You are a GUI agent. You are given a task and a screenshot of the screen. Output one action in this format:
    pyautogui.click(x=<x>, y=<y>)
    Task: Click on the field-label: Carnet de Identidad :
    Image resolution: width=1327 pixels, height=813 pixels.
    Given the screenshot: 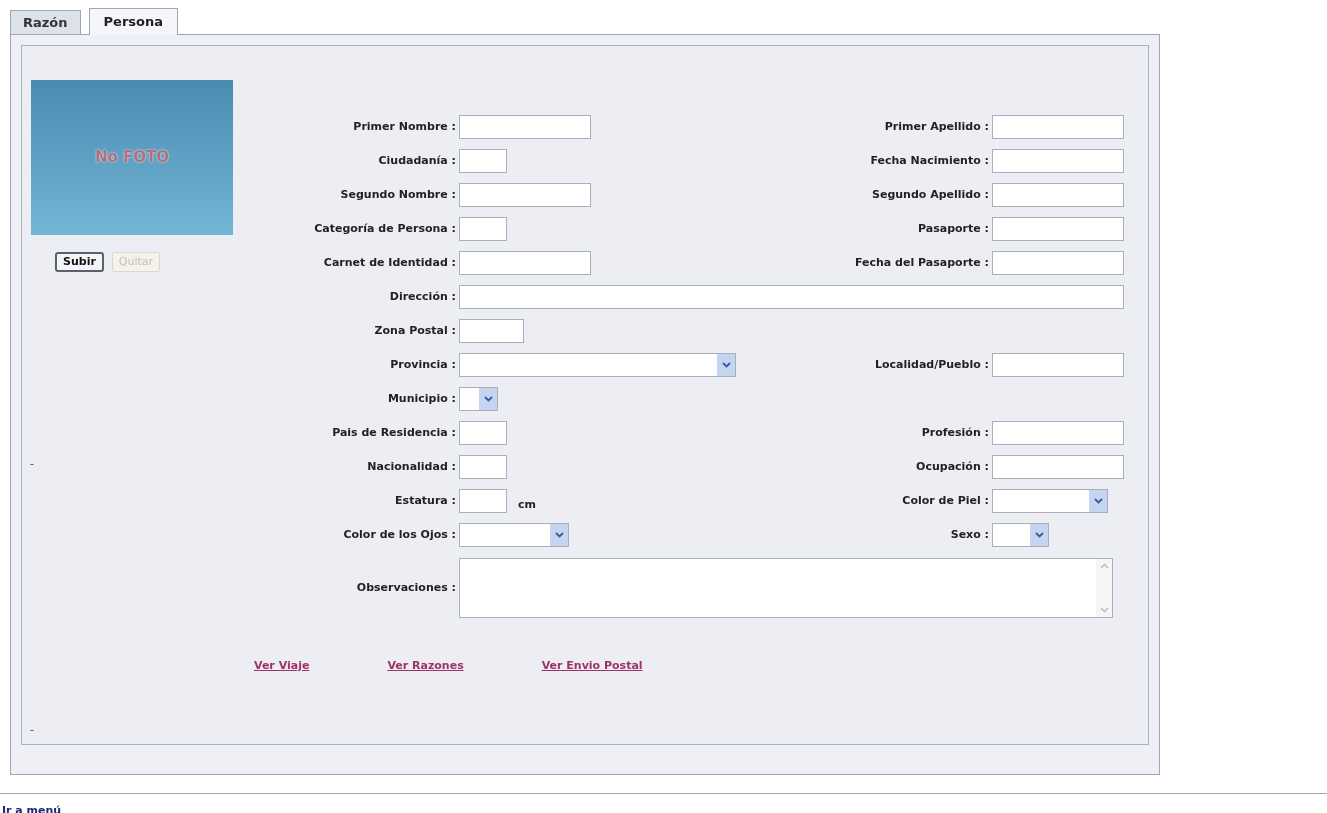 What is the action you would take?
    pyautogui.click(x=389, y=262)
    